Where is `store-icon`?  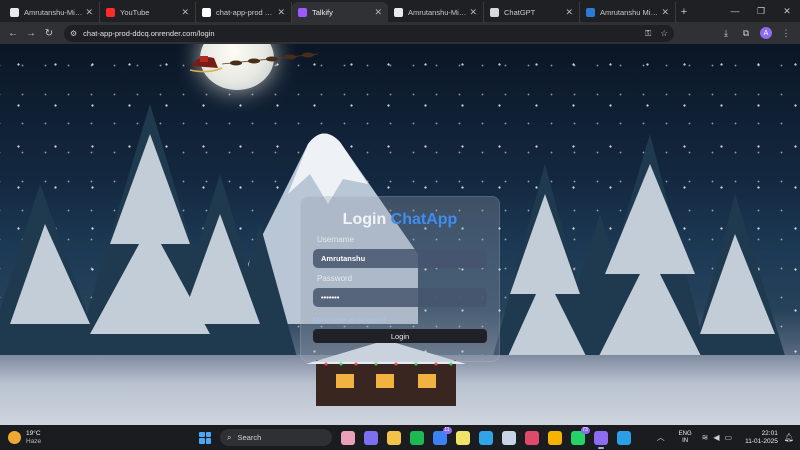 store-icon is located at coordinates (485, 437).